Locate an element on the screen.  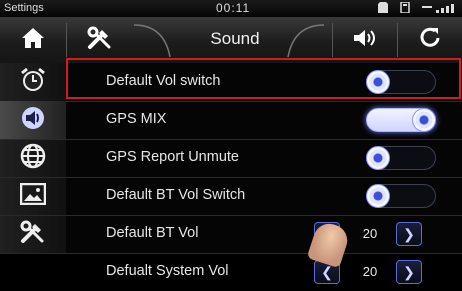
alarm-clock-icon is located at coordinates (33, 82).